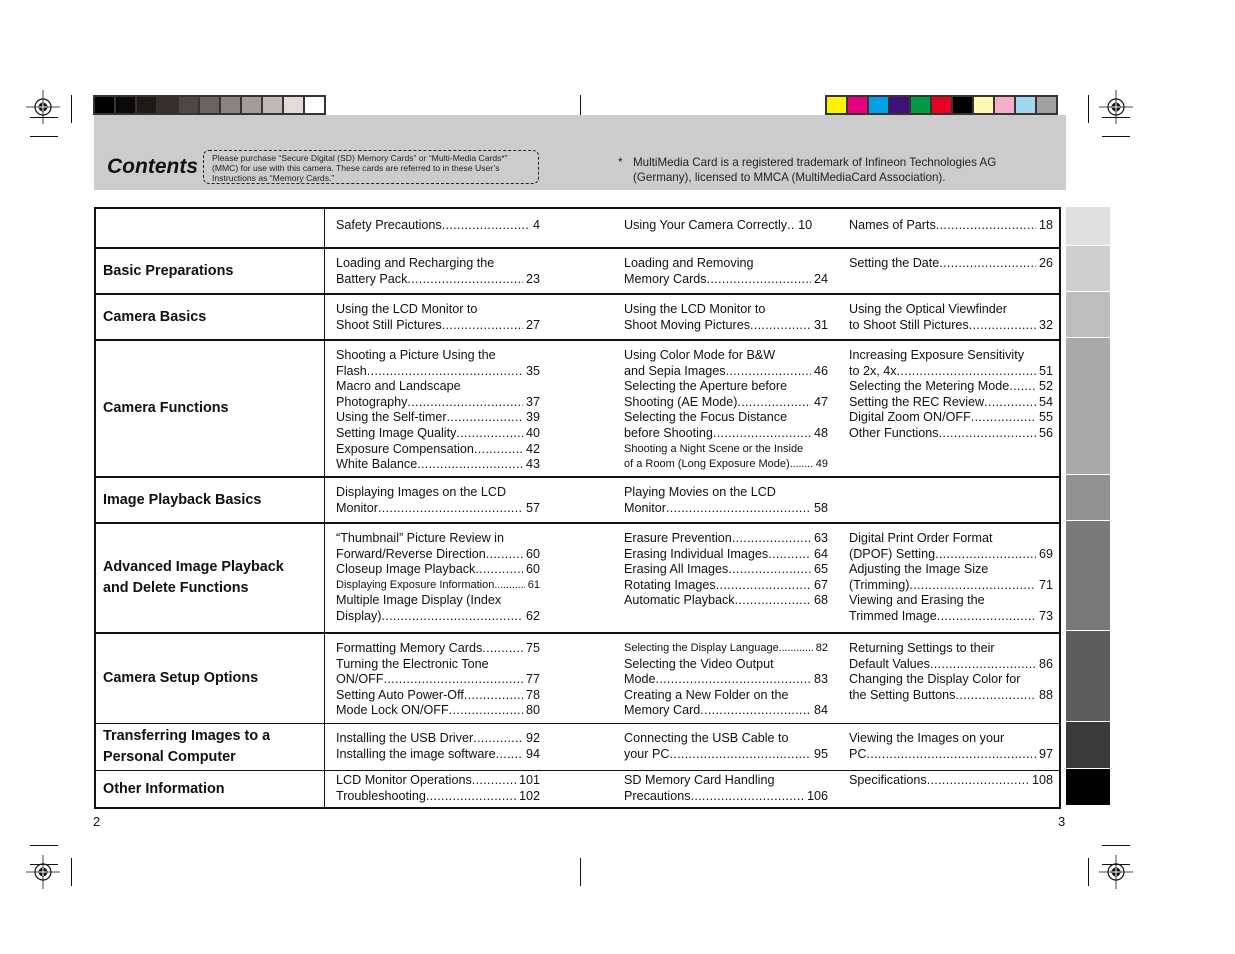  What do you see at coordinates (97, 821) in the screenshot?
I see `page-number-left: 2` at bounding box center [97, 821].